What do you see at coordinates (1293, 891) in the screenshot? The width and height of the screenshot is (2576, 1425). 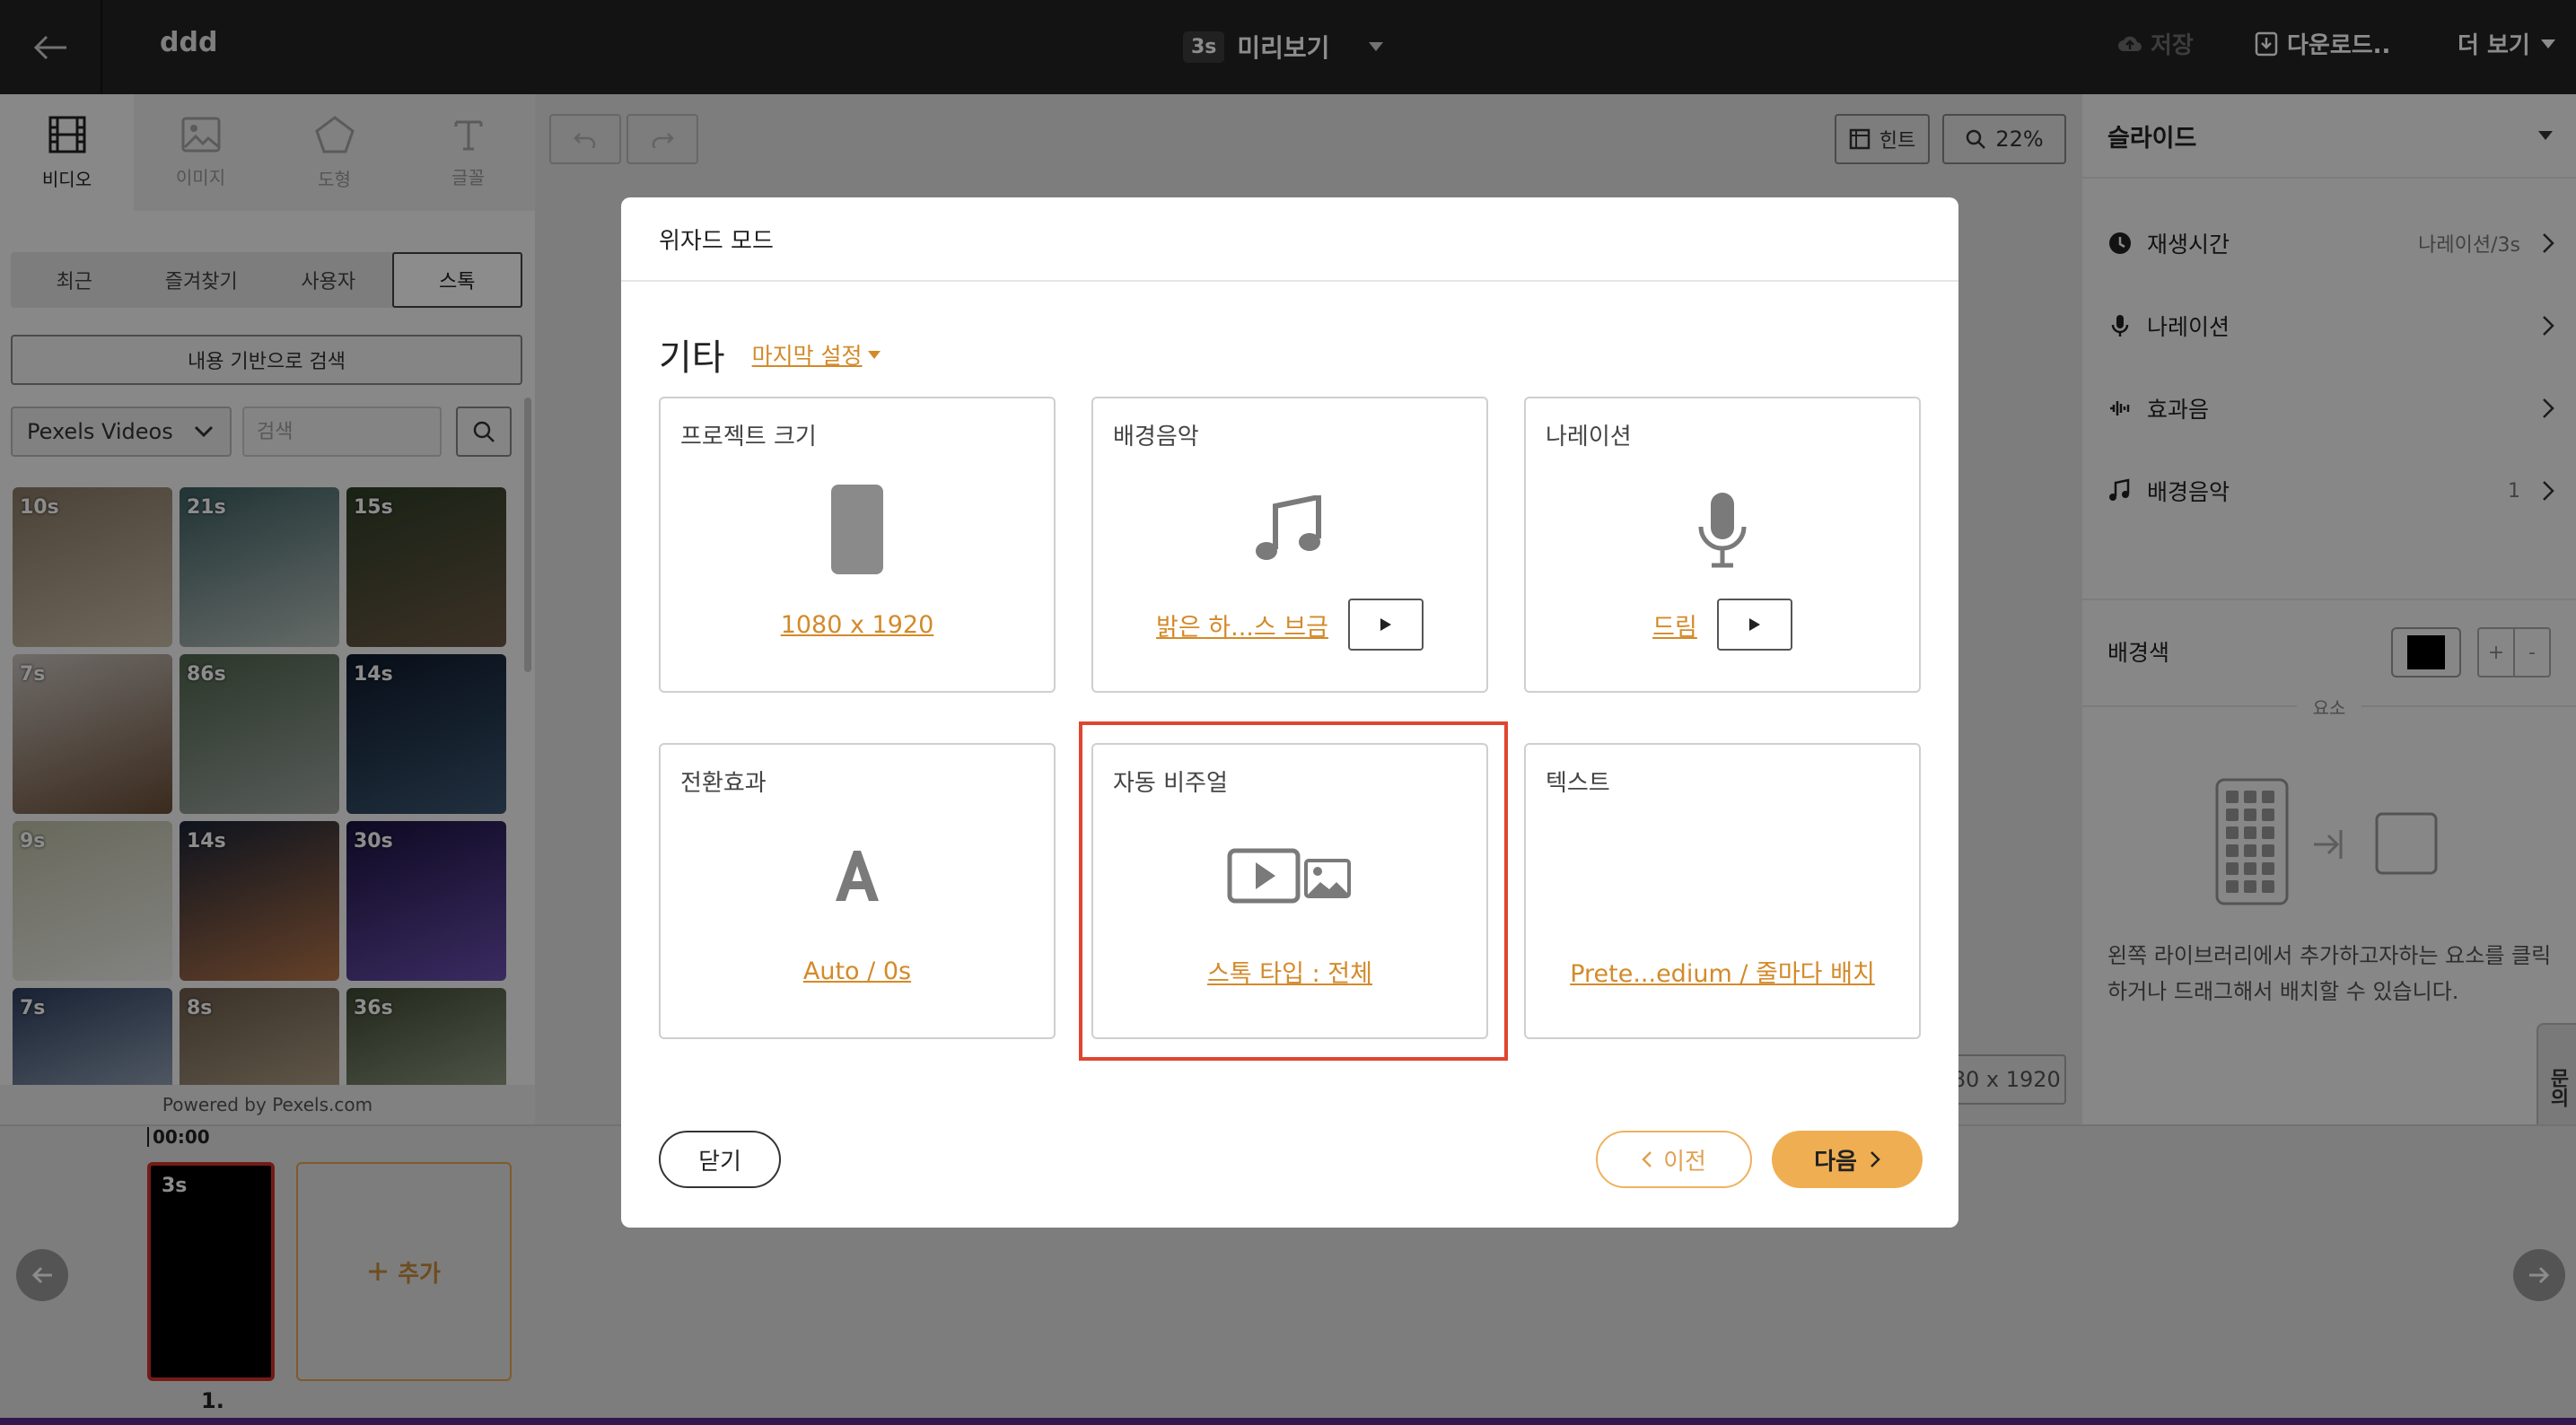 I see `focus-highlight` at bounding box center [1293, 891].